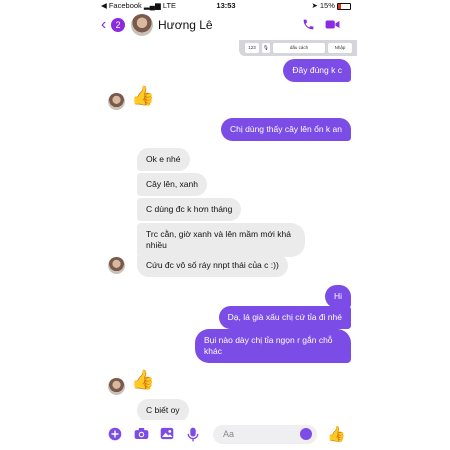 Image resolution: width=450 pixels, height=450 pixels. I want to click on location-icon: ➤, so click(314, 5).